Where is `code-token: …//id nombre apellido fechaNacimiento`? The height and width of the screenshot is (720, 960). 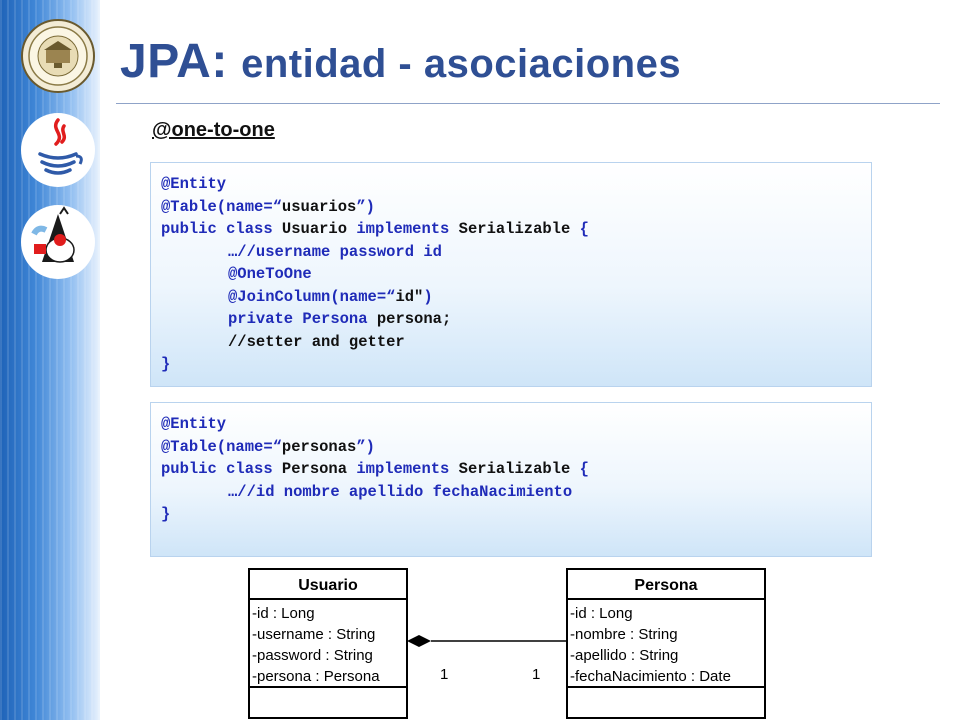
code-token: …//id nombre apellido fechaNacimiento is located at coordinates (400, 491).